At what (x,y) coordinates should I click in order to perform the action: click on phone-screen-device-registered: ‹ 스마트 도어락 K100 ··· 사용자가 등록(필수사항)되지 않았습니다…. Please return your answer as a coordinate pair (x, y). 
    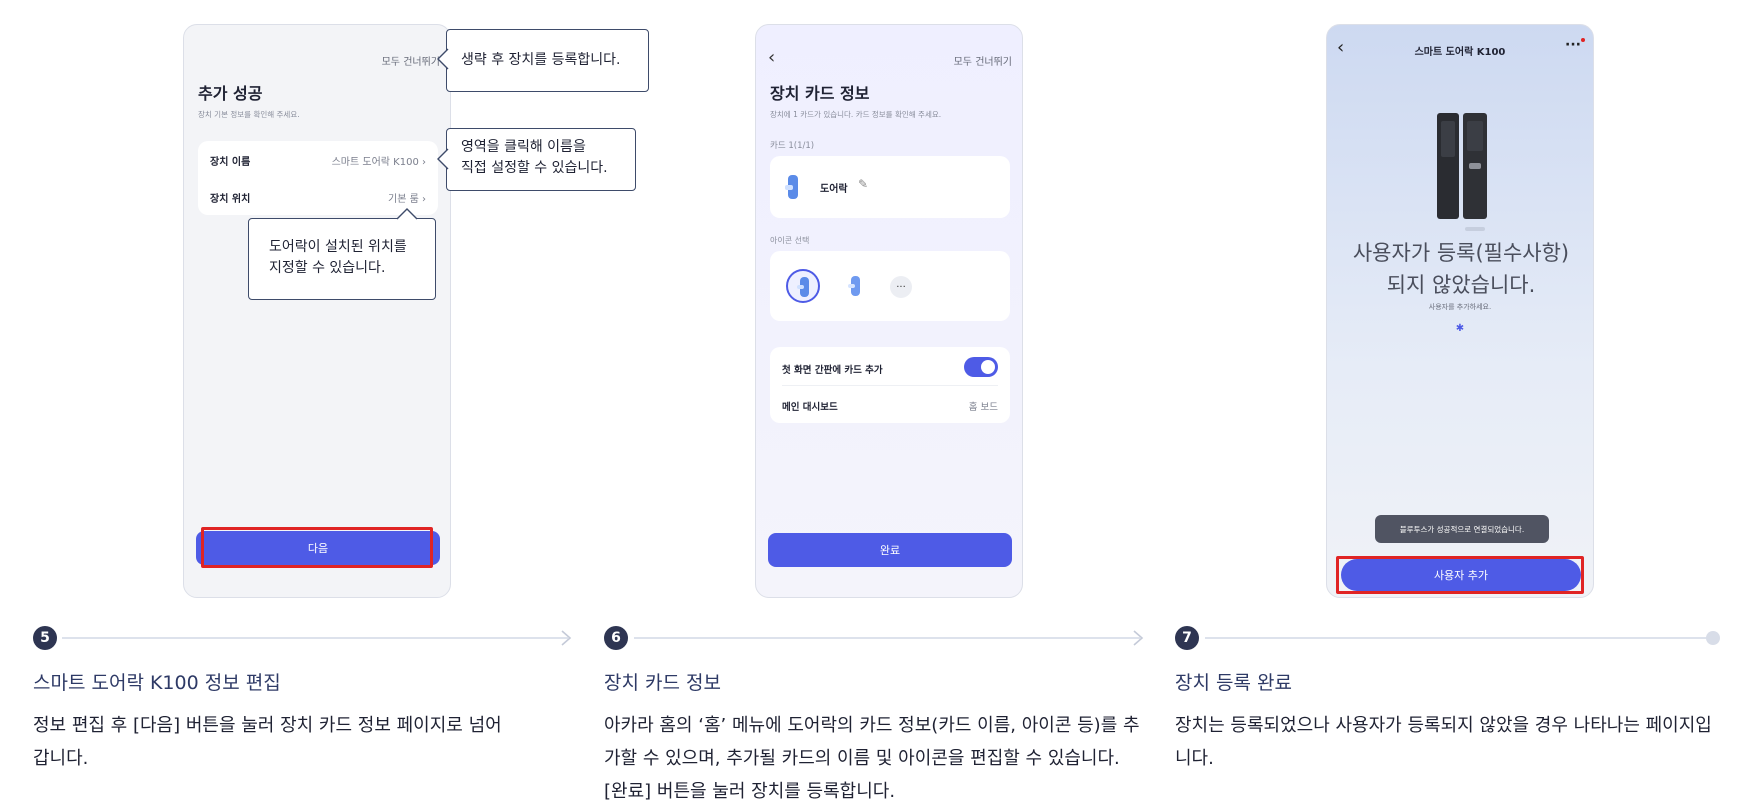
    Looking at the image, I should click on (1460, 311).